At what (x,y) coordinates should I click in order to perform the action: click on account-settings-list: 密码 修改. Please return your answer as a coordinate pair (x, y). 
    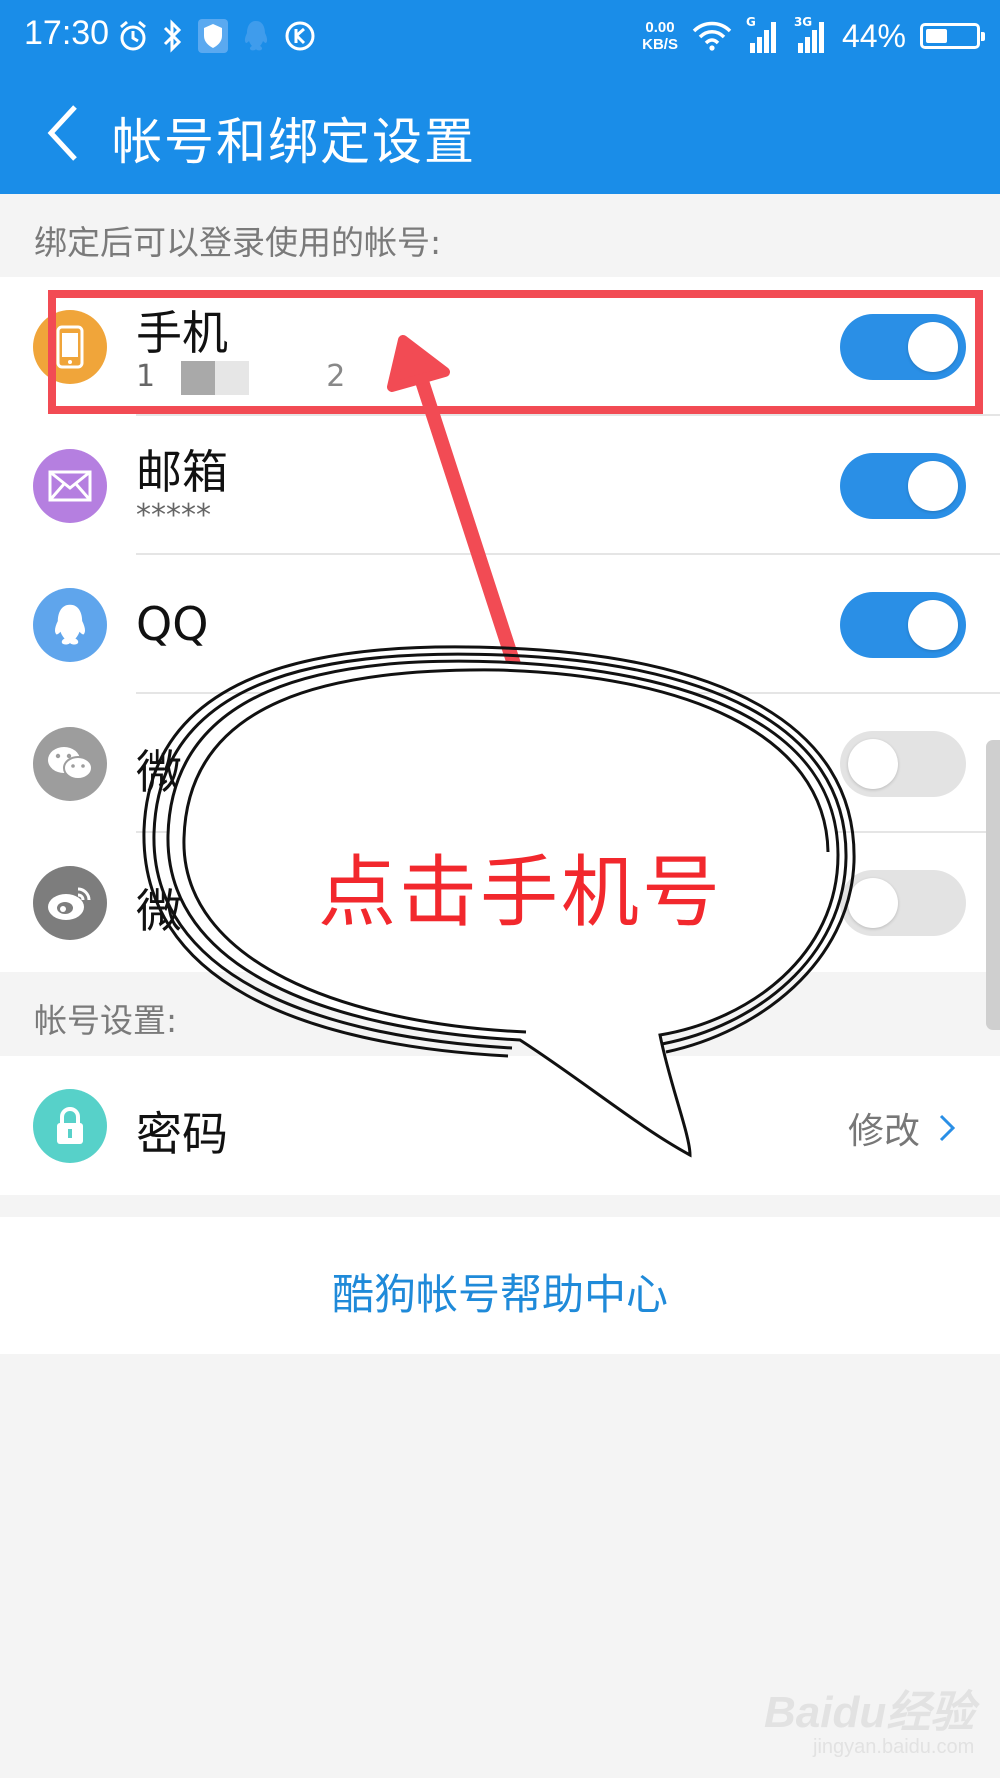
    Looking at the image, I should click on (500, 1125).